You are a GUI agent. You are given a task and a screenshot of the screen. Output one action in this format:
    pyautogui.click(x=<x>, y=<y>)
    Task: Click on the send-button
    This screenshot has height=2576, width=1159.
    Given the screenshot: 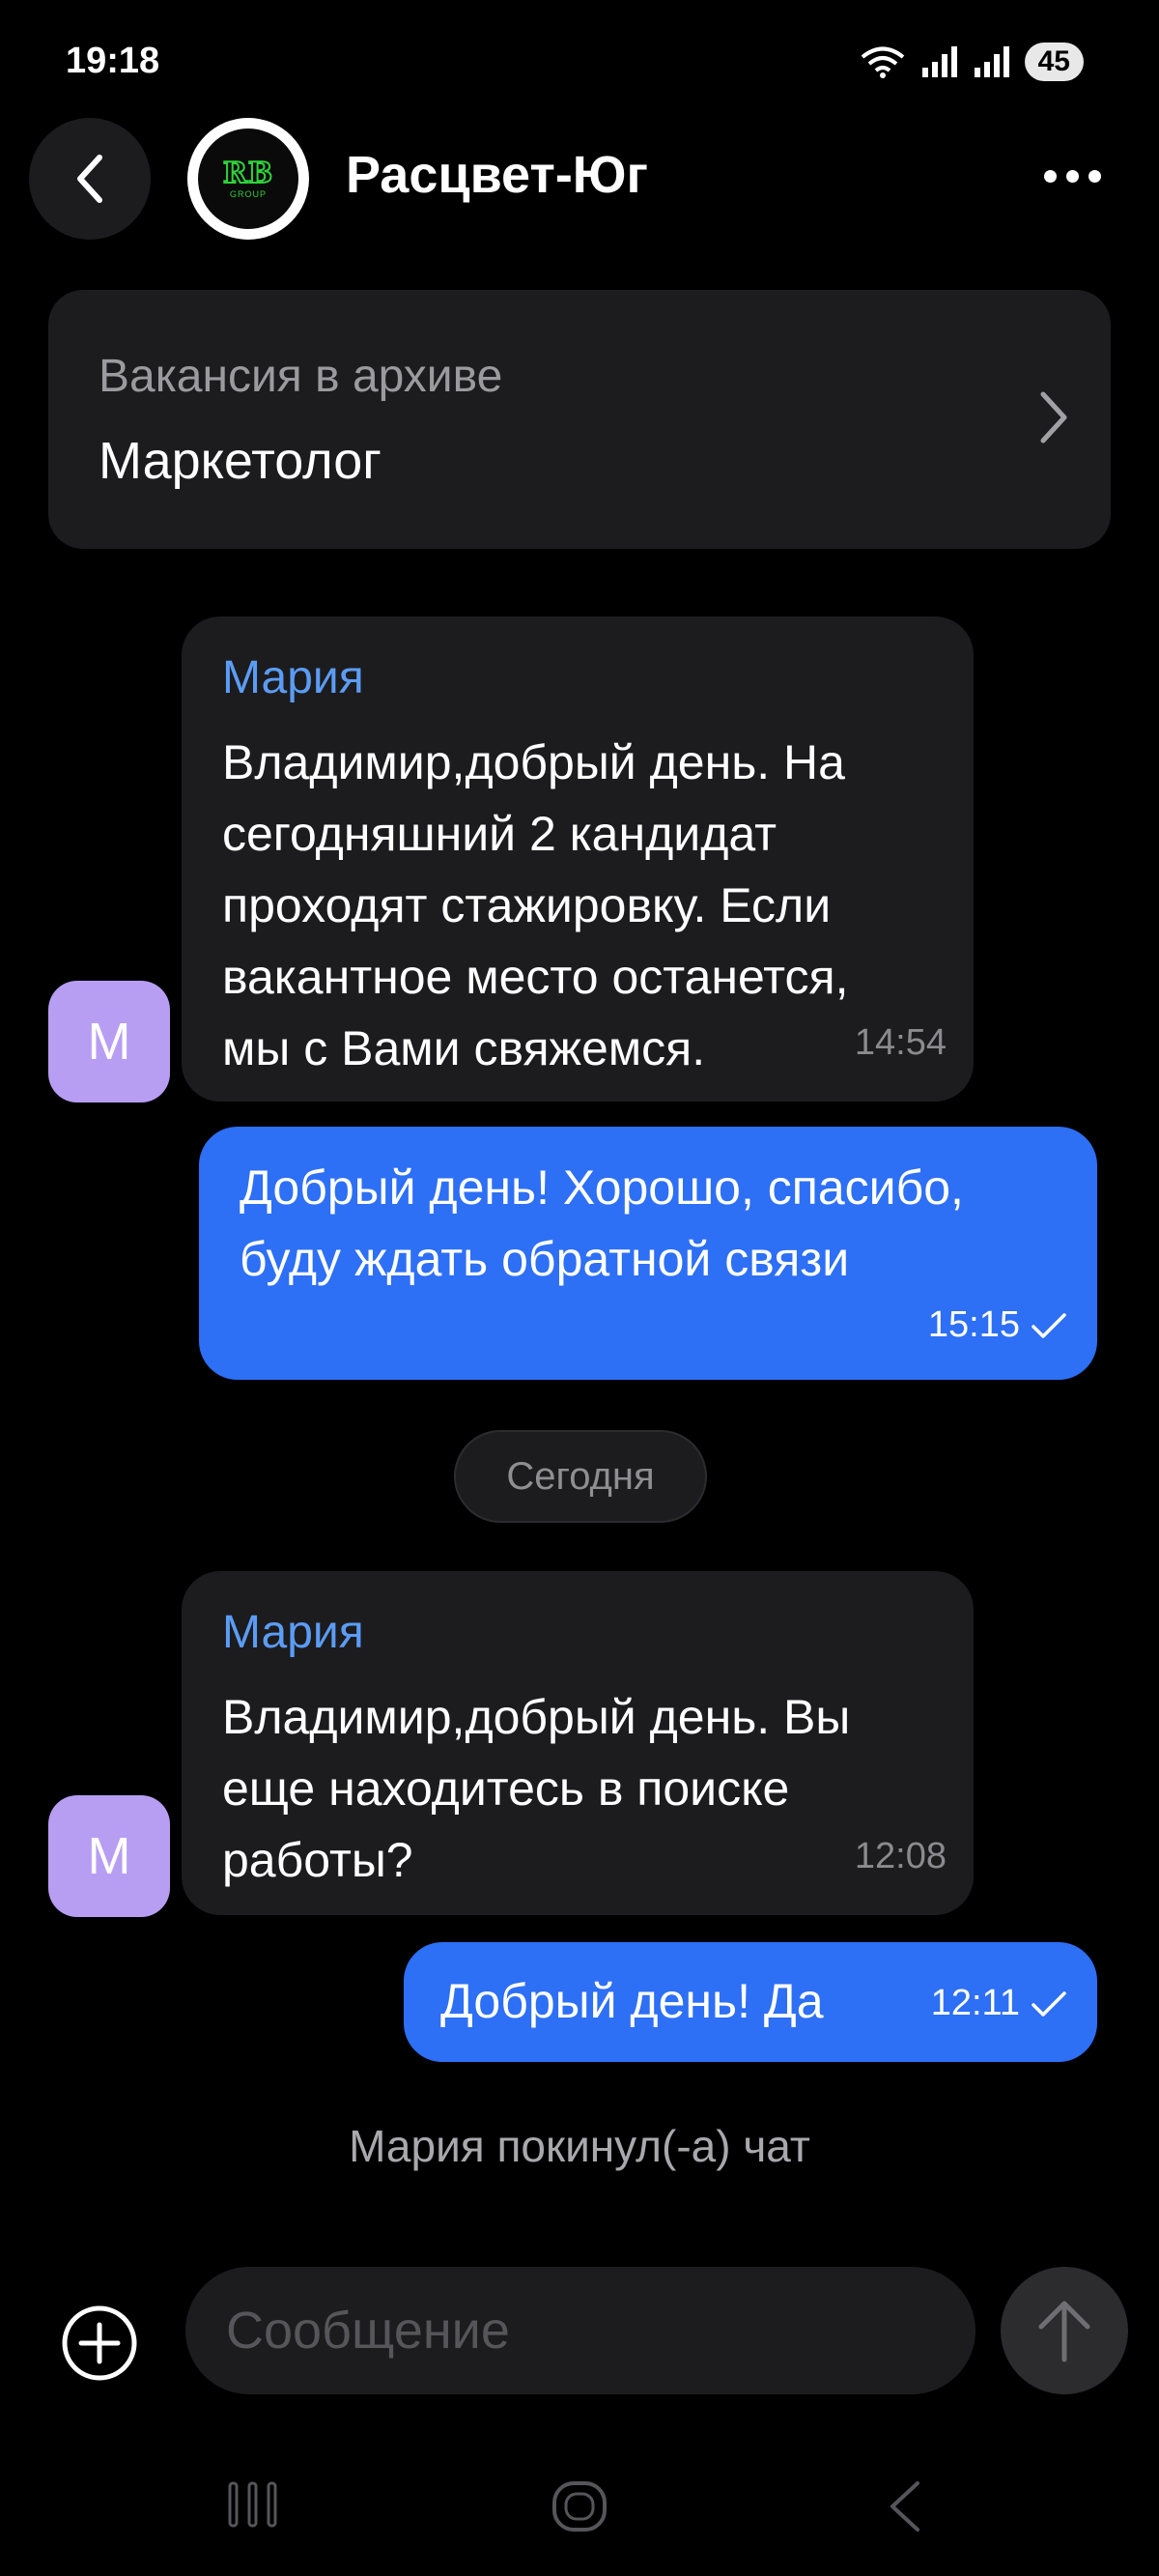 What is the action you would take?
    pyautogui.click(x=1064, y=2331)
    